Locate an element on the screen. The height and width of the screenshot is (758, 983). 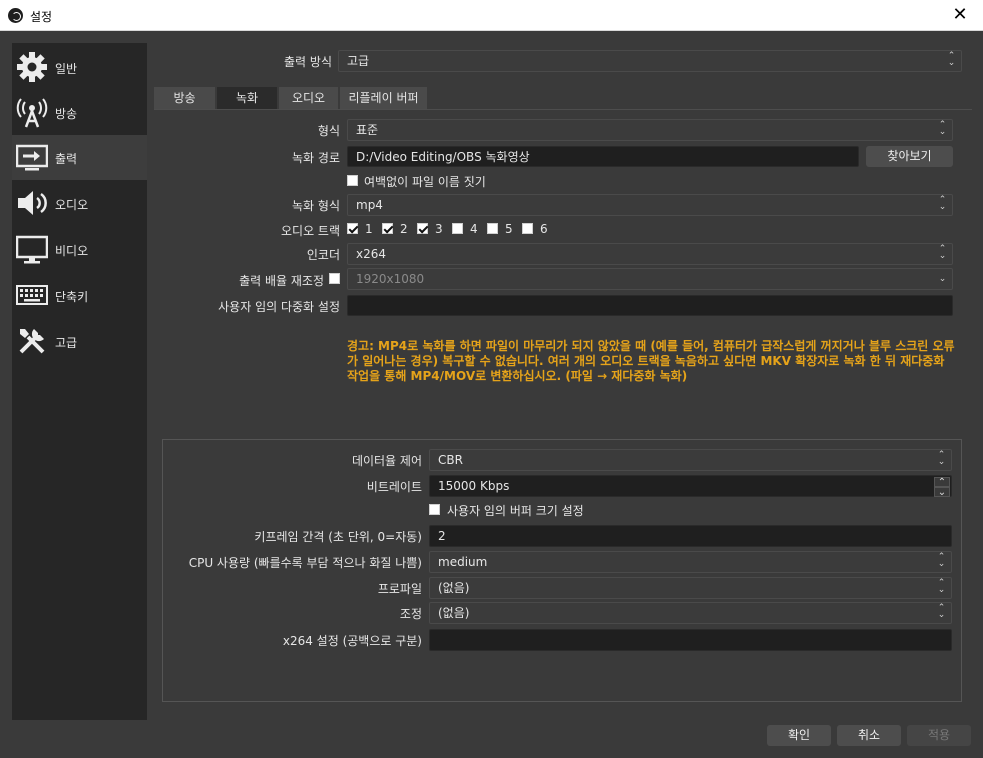
keyboard-icon is located at coordinates (32, 295).